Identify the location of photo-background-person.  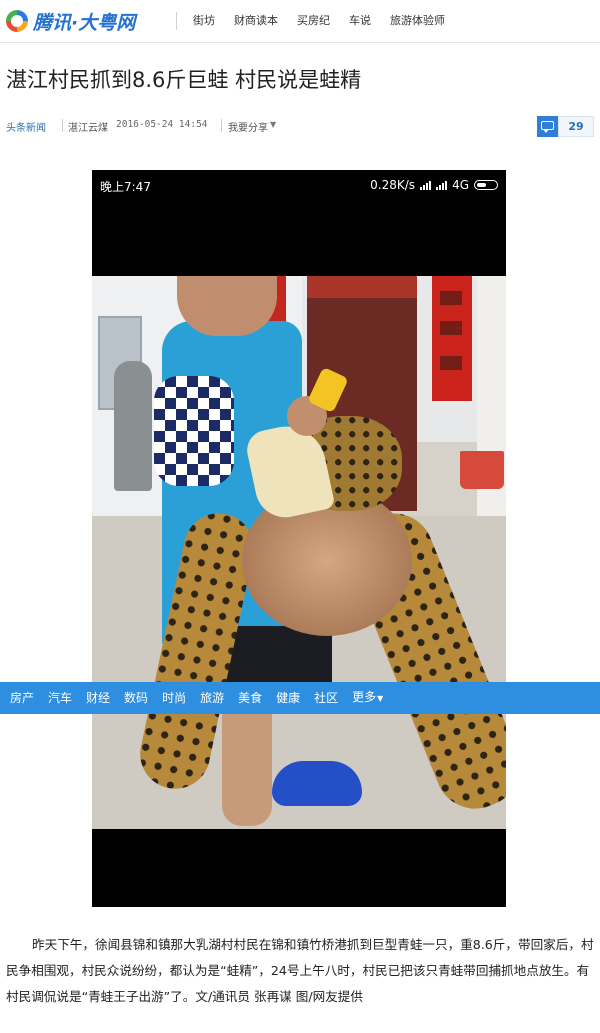
(133, 426).